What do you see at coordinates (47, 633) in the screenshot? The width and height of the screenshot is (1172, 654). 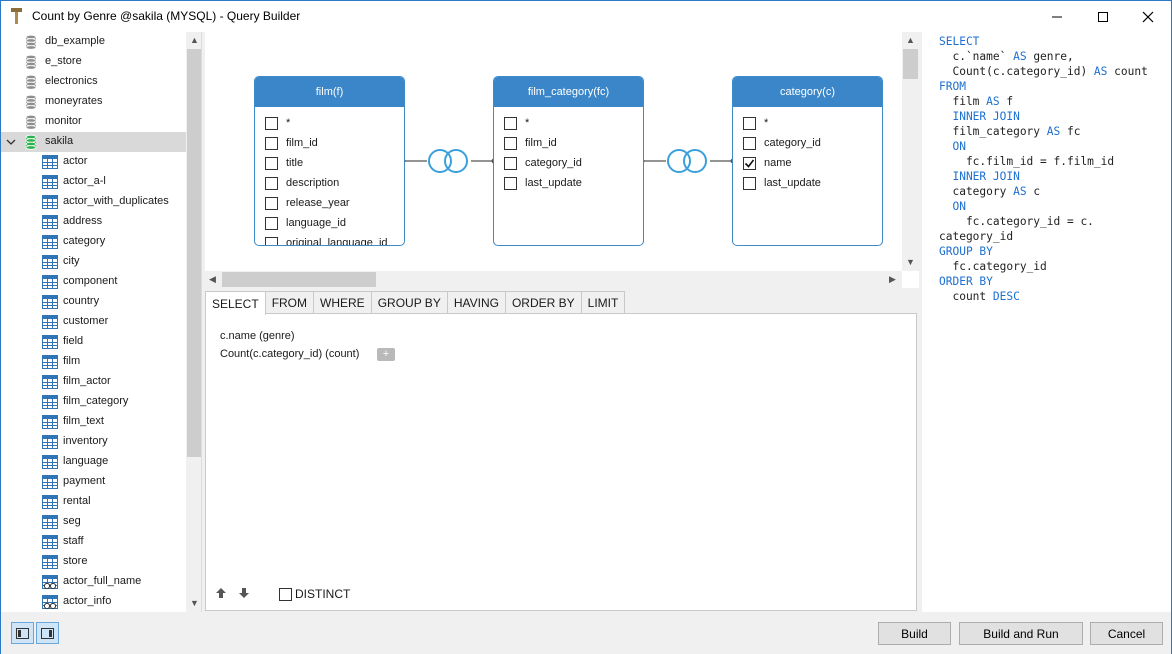 I see `toggle-right-panel-button` at bounding box center [47, 633].